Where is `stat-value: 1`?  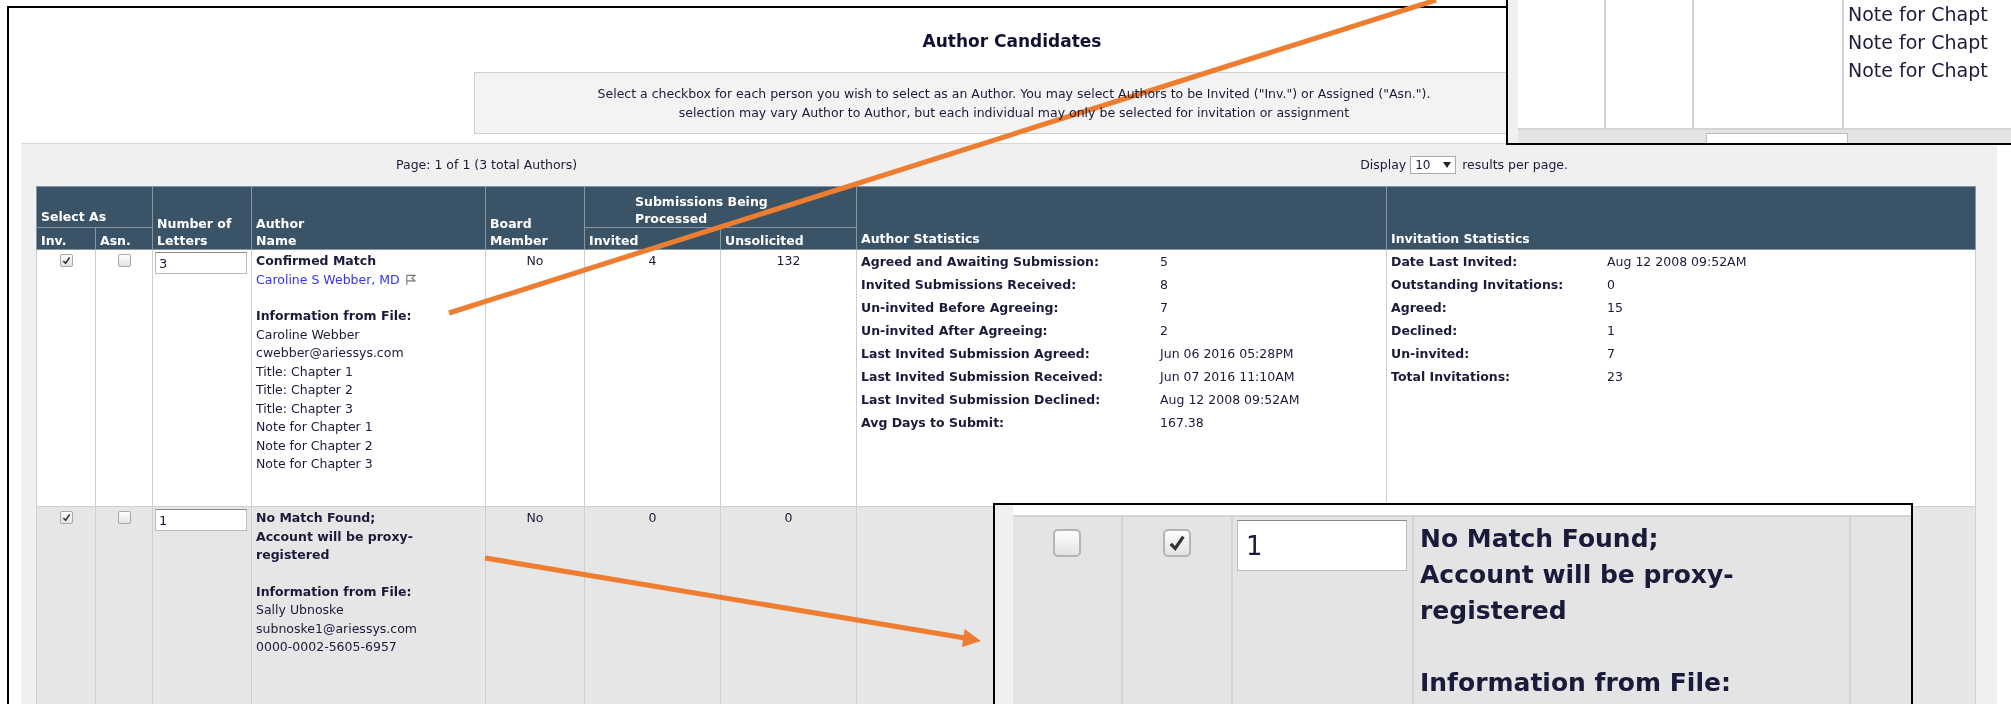 stat-value: 1 is located at coordinates (1611, 331).